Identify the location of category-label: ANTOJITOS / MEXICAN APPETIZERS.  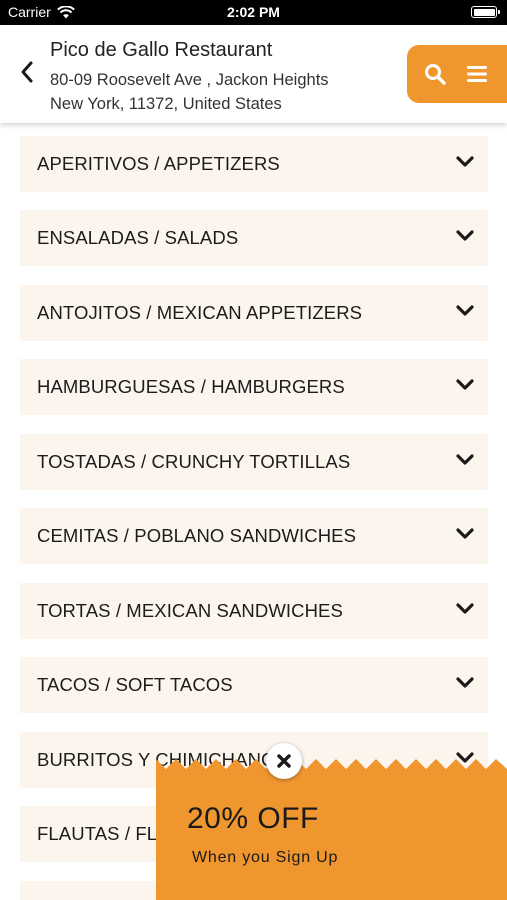
(200, 312).